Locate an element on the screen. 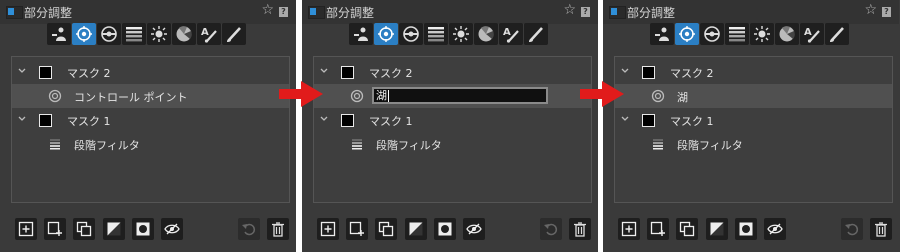 The width and height of the screenshot is (900, 252). panel-icon is located at coordinates (316, 12).